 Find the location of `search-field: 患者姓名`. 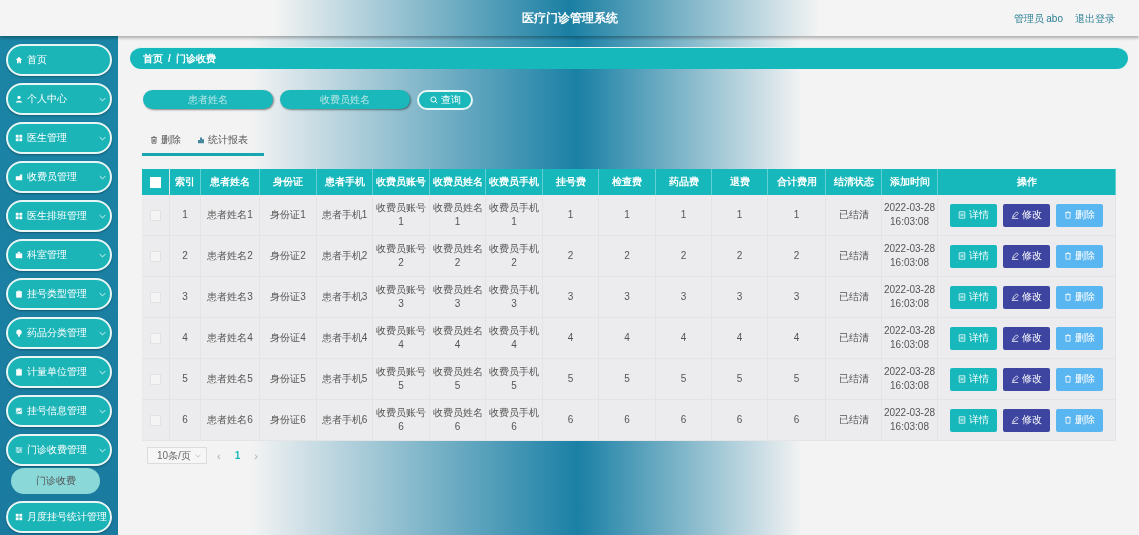

search-field: 患者姓名 is located at coordinates (208, 99).